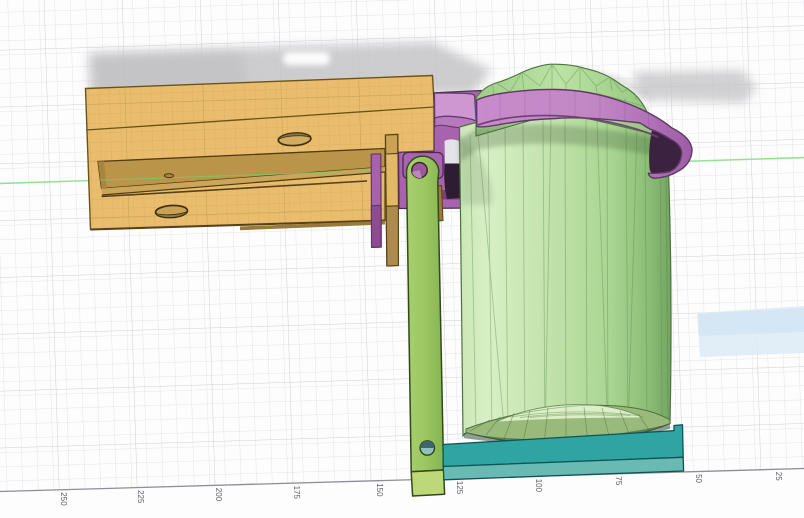 This screenshot has width=804, height=518. I want to click on svg-text: 250, so click(63, 499).